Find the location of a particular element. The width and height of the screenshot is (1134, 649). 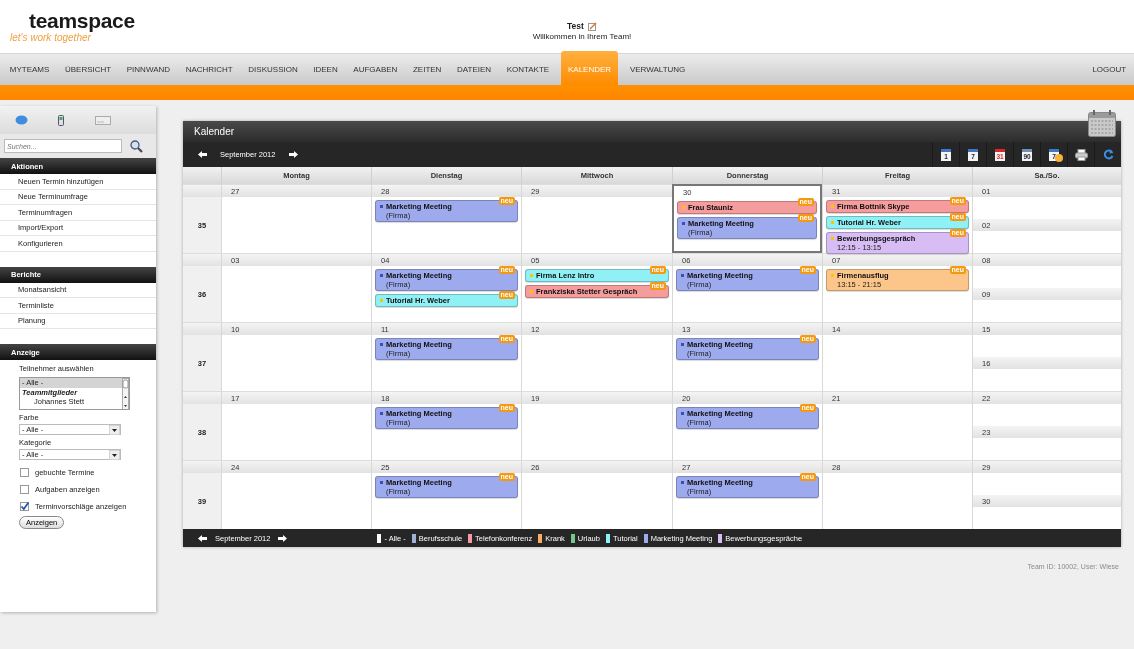

logout-link: LOGOUT is located at coordinates (1109, 69).